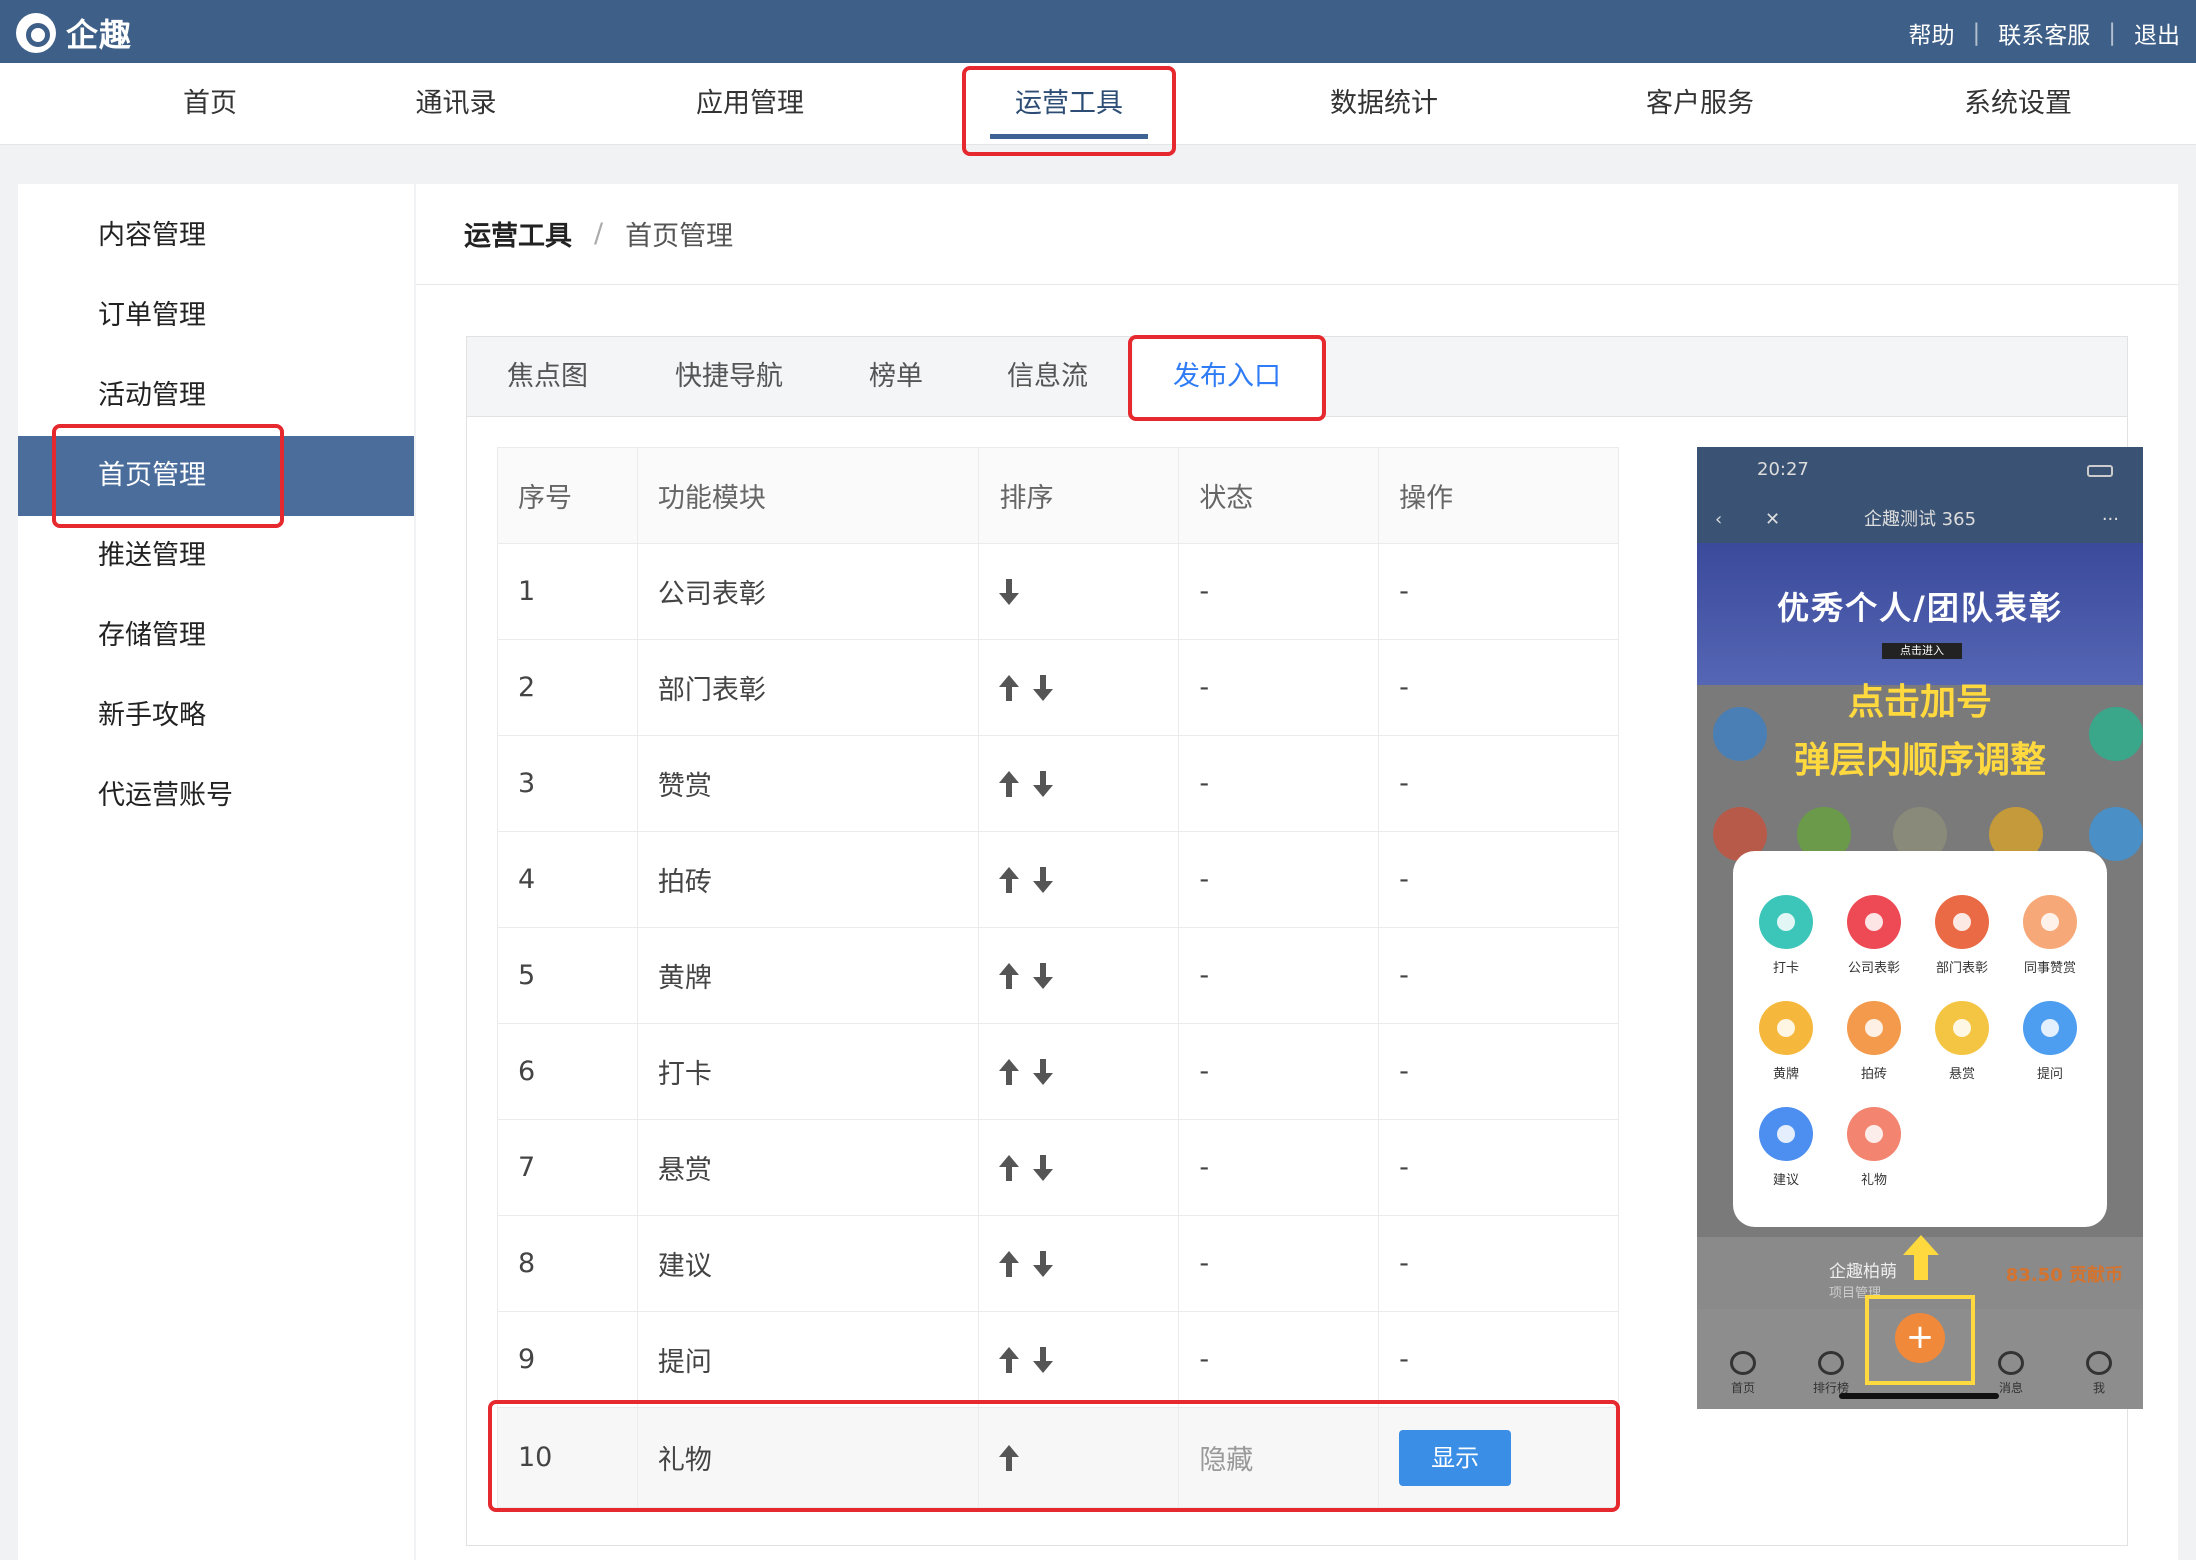 This screenshot has height=1560, width=2196. What do you see at coordinates (1786, 1041) in the screenshot?
I see `popup-item-yellow-card: 黄牌` at bounding box center [1786, 1041].